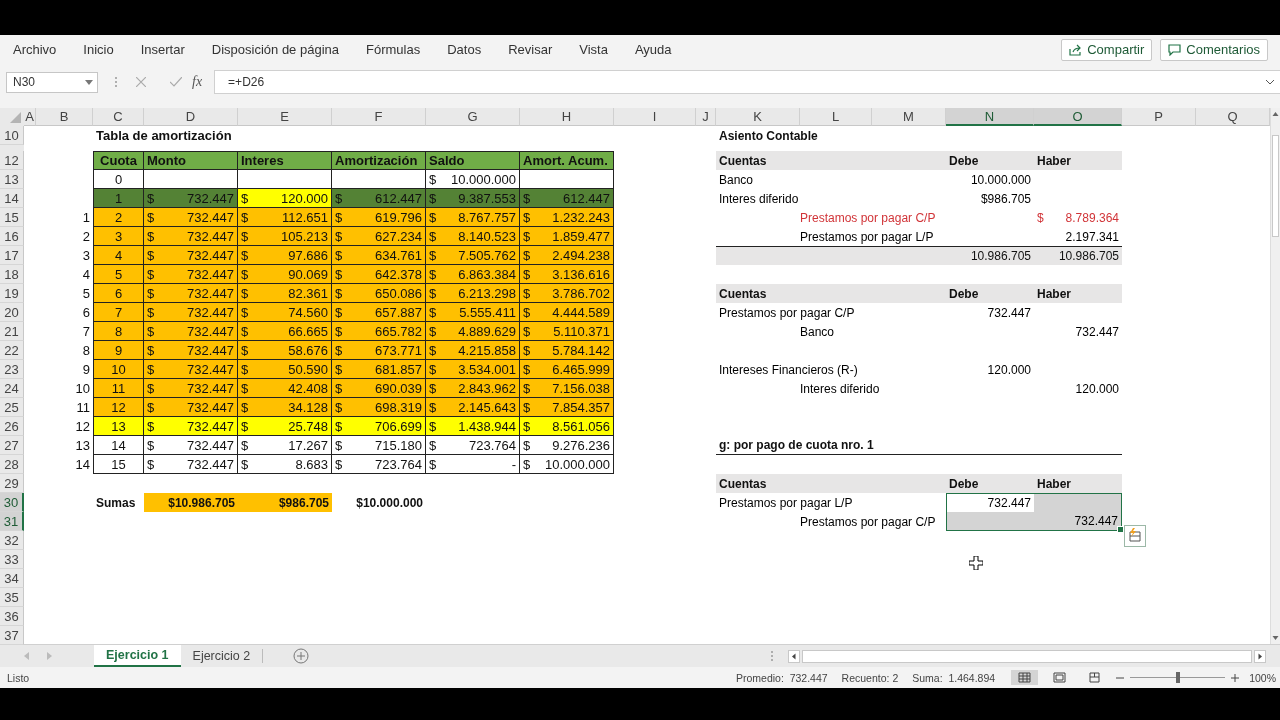 The width and height of the screenshot is (1280, 720). I want to click on normal-view-icon, so click(1025, 677).